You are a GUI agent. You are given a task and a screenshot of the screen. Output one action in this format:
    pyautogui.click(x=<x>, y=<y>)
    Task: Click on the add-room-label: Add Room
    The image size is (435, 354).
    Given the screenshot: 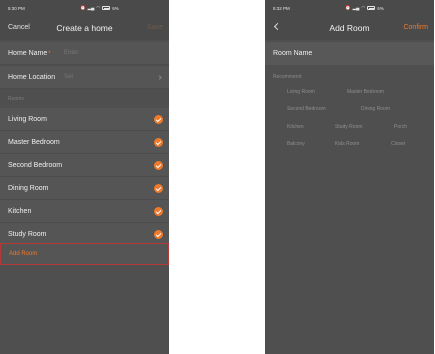 What is the action you would take?
    pyautogui.click(x=23, y=254)
    